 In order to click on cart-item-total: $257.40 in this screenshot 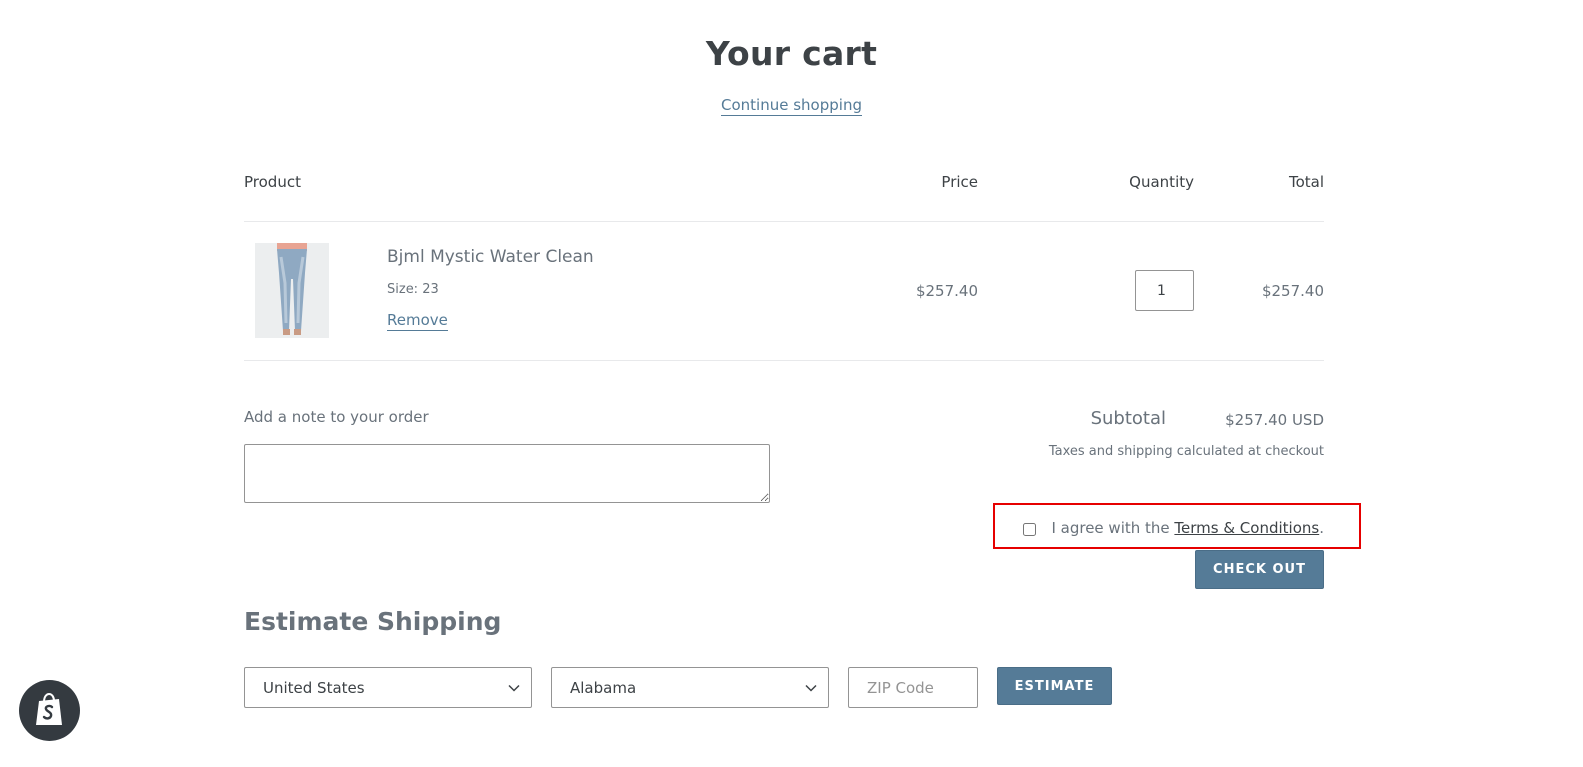, I will do `click(1292, 291)`.